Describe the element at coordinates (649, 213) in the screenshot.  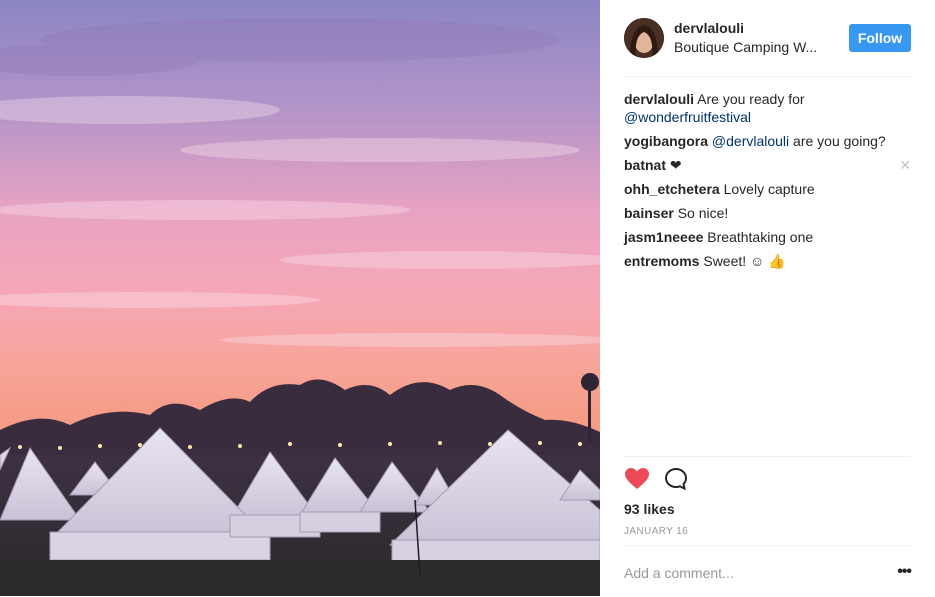
I see `comment-user: bainser` at that location.